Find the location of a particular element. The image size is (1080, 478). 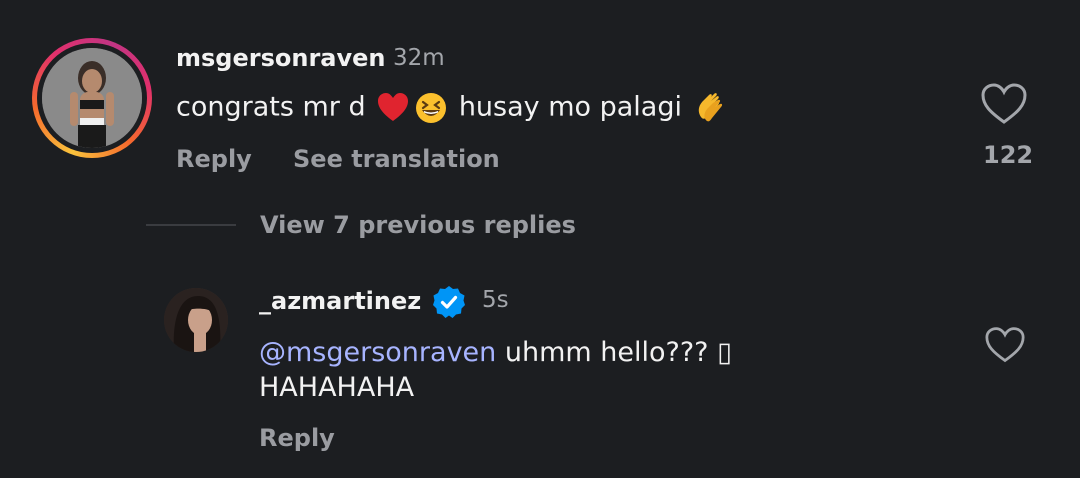

red-heart-icon is located at coordinates (393, 108).